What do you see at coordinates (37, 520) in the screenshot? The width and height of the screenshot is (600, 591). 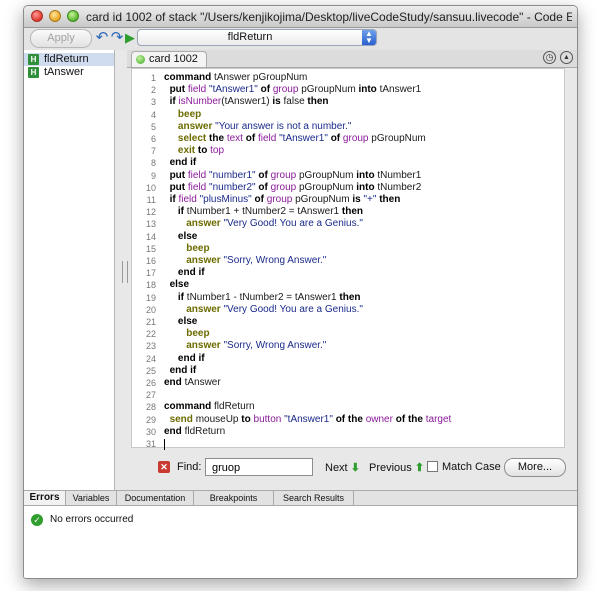 I see `checkmark-icon: ✓` at bounding box center [37, 520].